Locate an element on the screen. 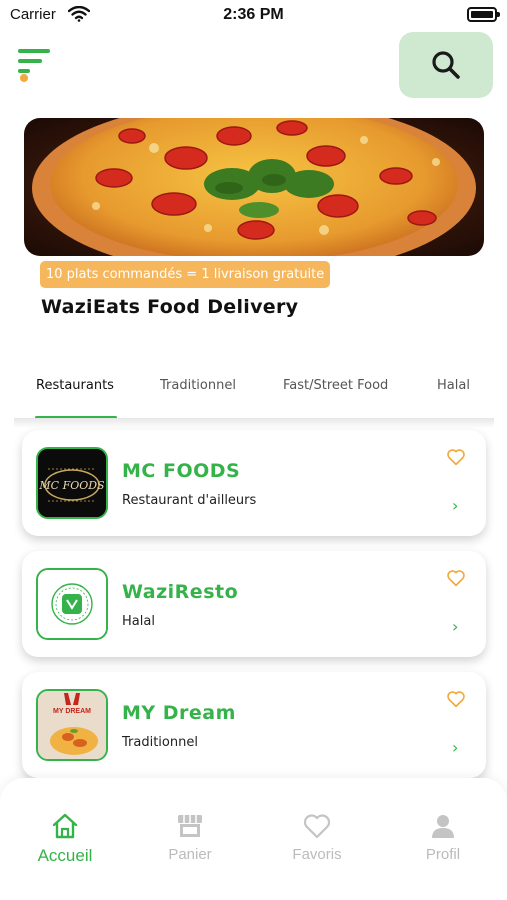 Image resolution: width=507 pixels, height=900 pixels. clock: 2:36 PM is located at coordinates (253, 14).